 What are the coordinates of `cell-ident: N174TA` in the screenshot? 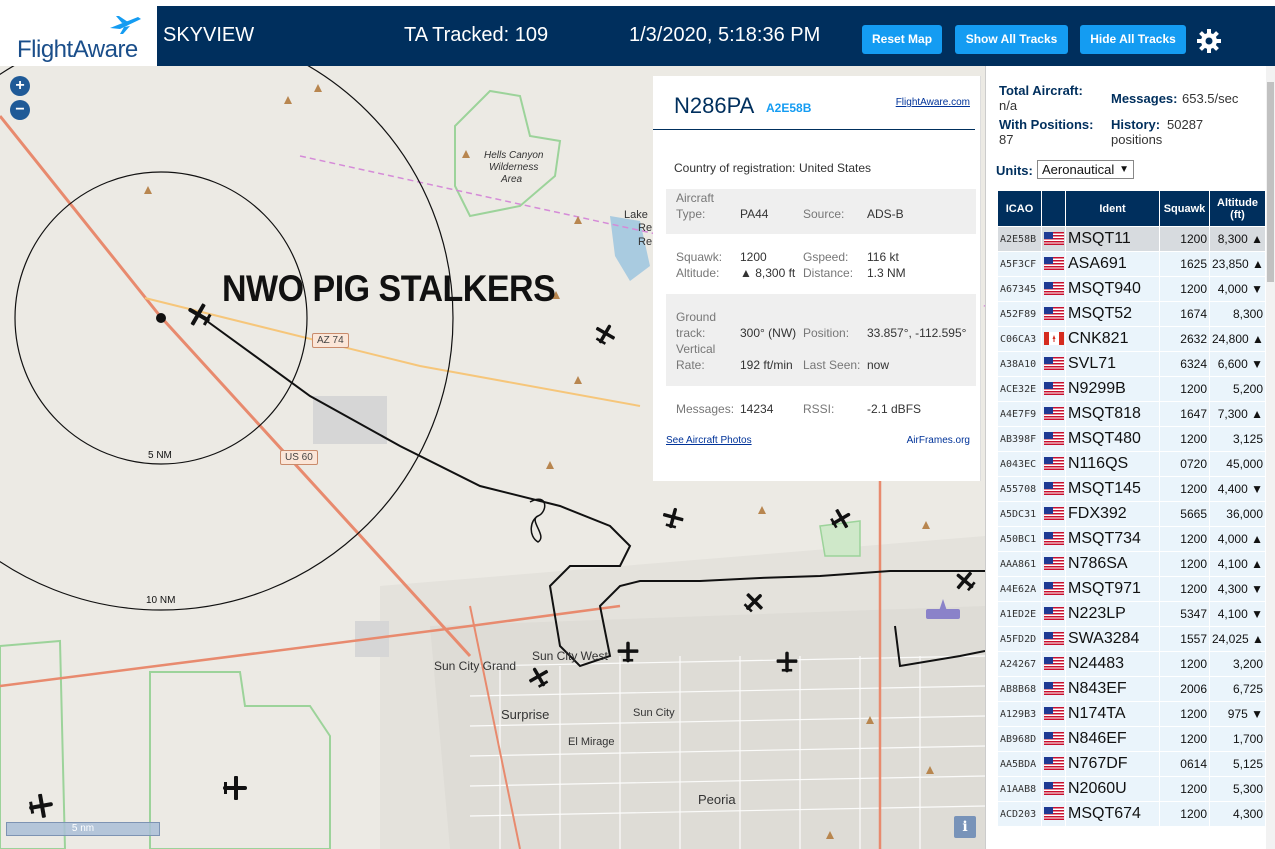 It's located at (1112, 714).